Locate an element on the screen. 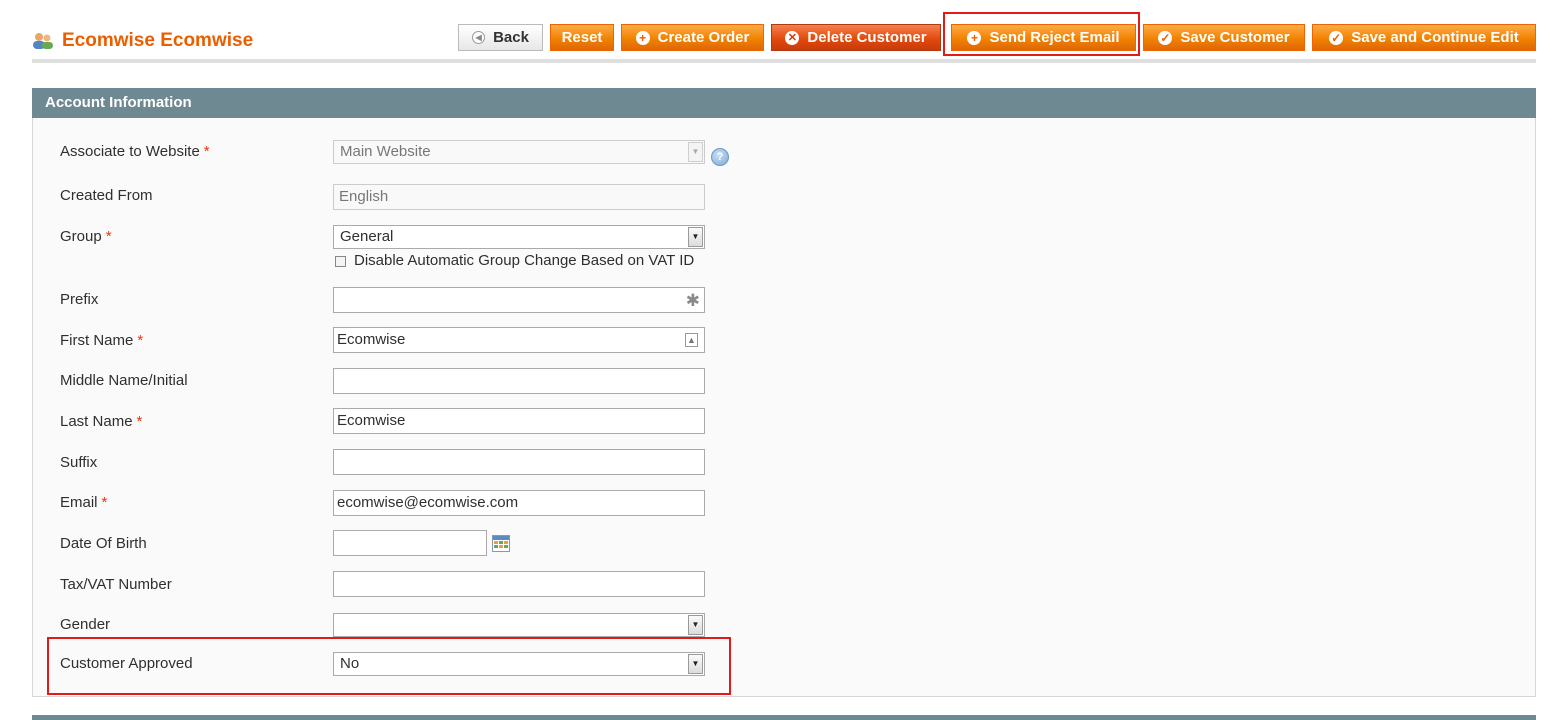 Image resolution: width=1558 pixels, height=720 pixels. customer-users-icon is located at coordinates (43, 41).